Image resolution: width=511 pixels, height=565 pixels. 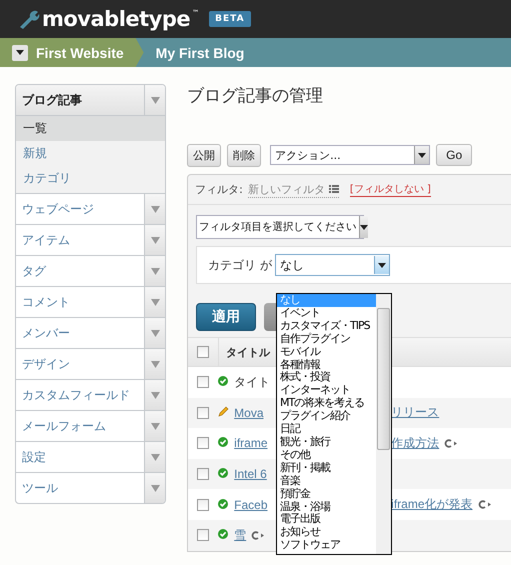 What do you see at coordinates (219, 189) in the screenshot?
I see `filter-label: フィルタ:` at bounding box center [219, 189].